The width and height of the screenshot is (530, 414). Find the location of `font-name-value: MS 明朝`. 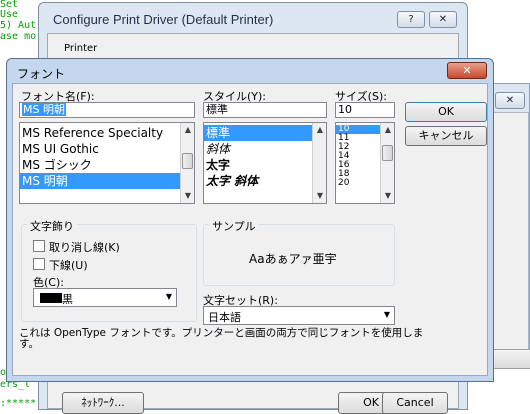

font-name-value: MS 明朝 is located at coordinates (44, 109).